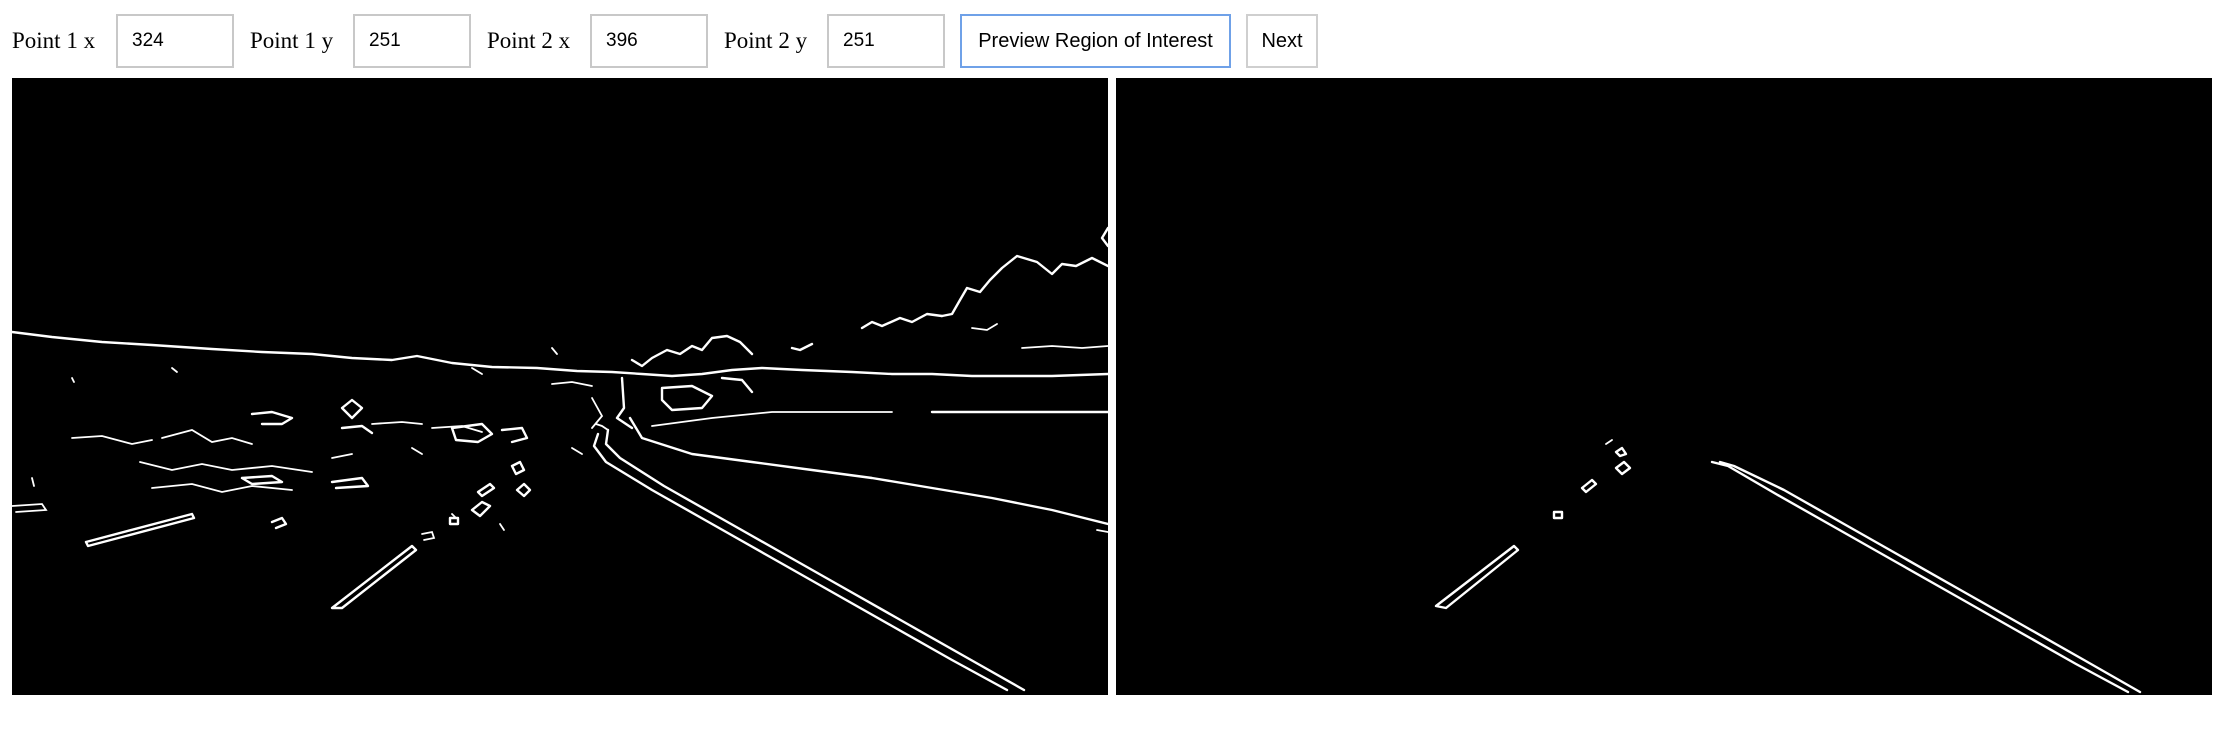  Describe the element at coordinates (374, 577) in the screenshot. I see `left-lane-dash` at that location.